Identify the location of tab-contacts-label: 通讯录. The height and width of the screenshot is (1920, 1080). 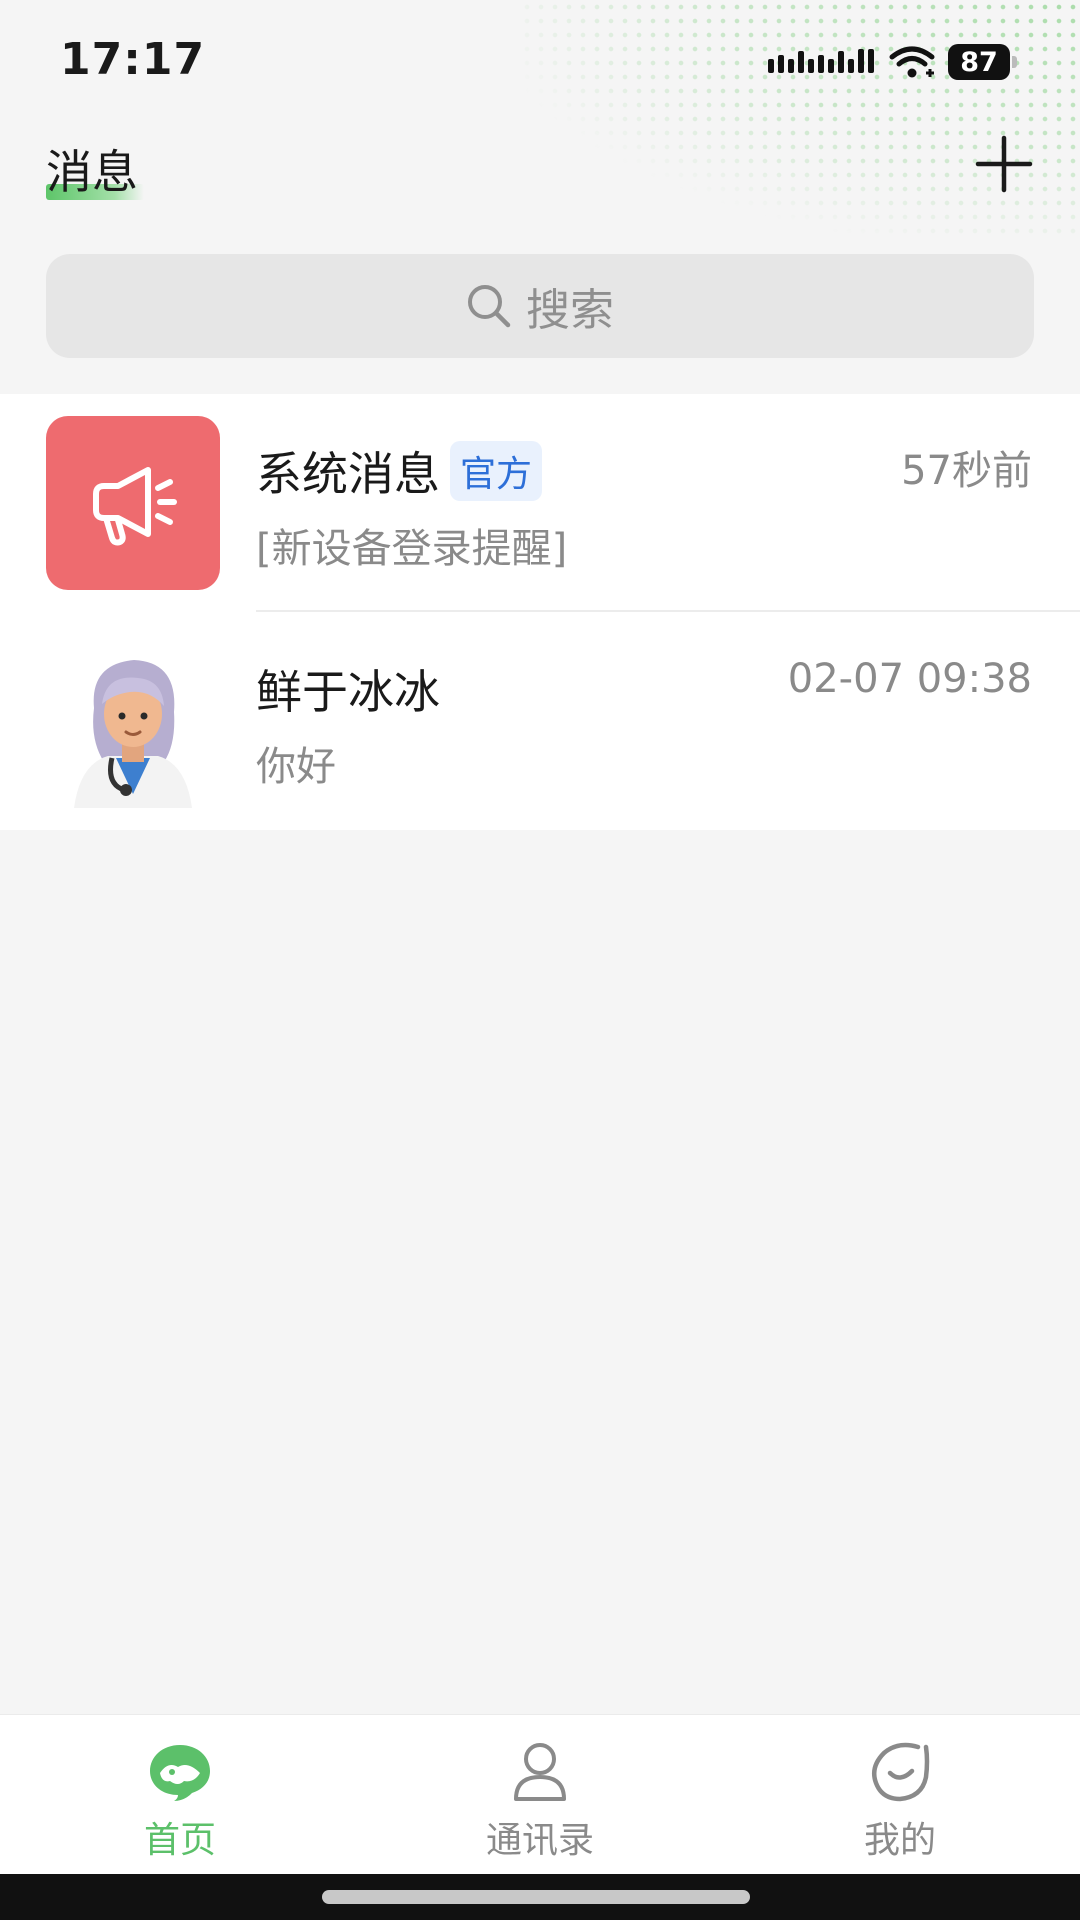
(539, 1840).